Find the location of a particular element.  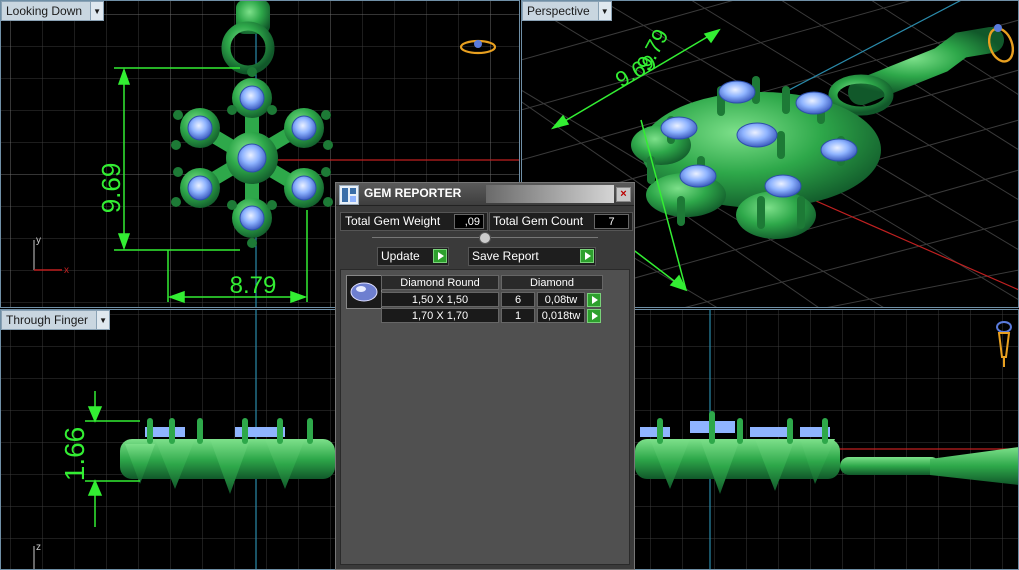

total-count-group: Total Gem Count 7 is located at coordinates (561, 221).